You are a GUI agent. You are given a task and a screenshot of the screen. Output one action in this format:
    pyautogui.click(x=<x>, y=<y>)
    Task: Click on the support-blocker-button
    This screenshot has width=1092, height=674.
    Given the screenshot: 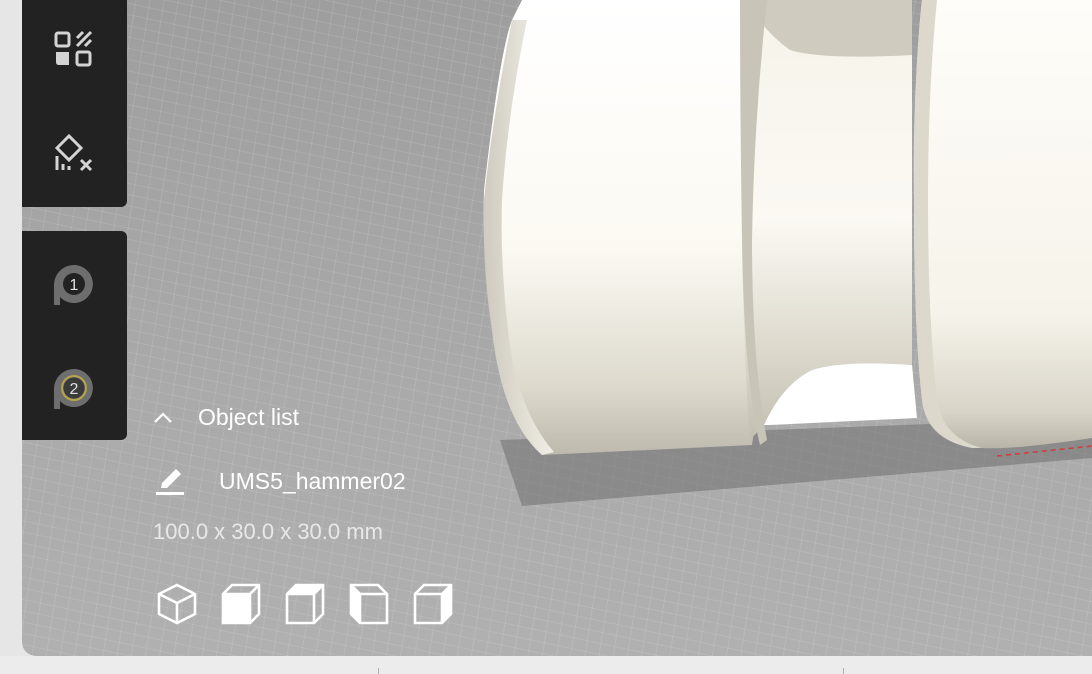 What is the action you would take?
    pyautogui.click(x=74, y=49)
    